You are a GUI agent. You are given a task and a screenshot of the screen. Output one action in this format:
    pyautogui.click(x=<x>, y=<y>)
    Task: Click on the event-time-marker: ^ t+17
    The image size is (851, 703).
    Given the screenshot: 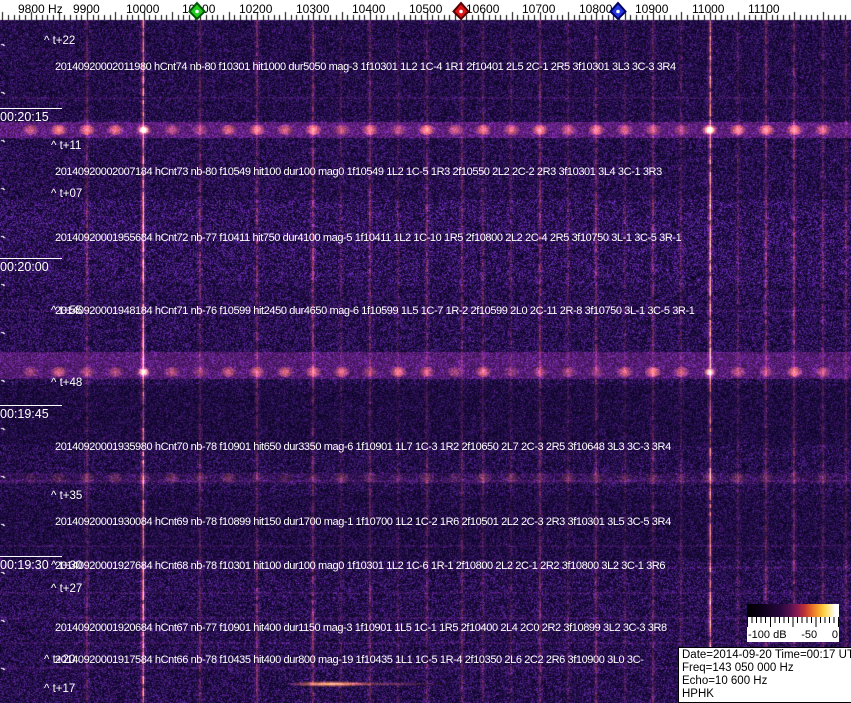 What is the action you would take?
    pyautogui.click(x=60, y=689)
    